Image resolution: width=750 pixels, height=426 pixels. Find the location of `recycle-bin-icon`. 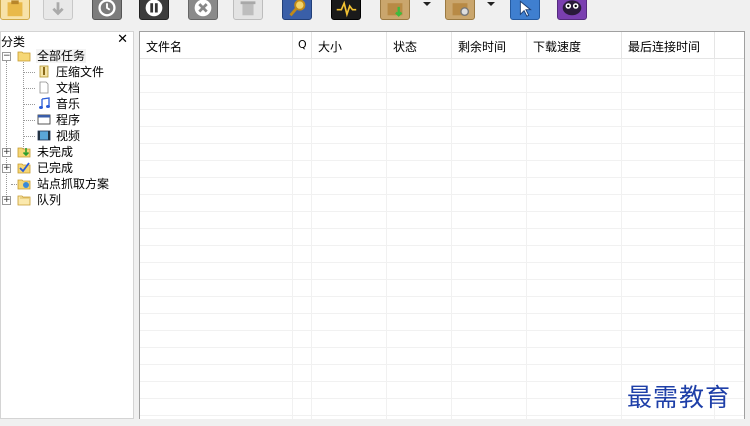

recycle-bin-icon is located at coordinates (248, 8).